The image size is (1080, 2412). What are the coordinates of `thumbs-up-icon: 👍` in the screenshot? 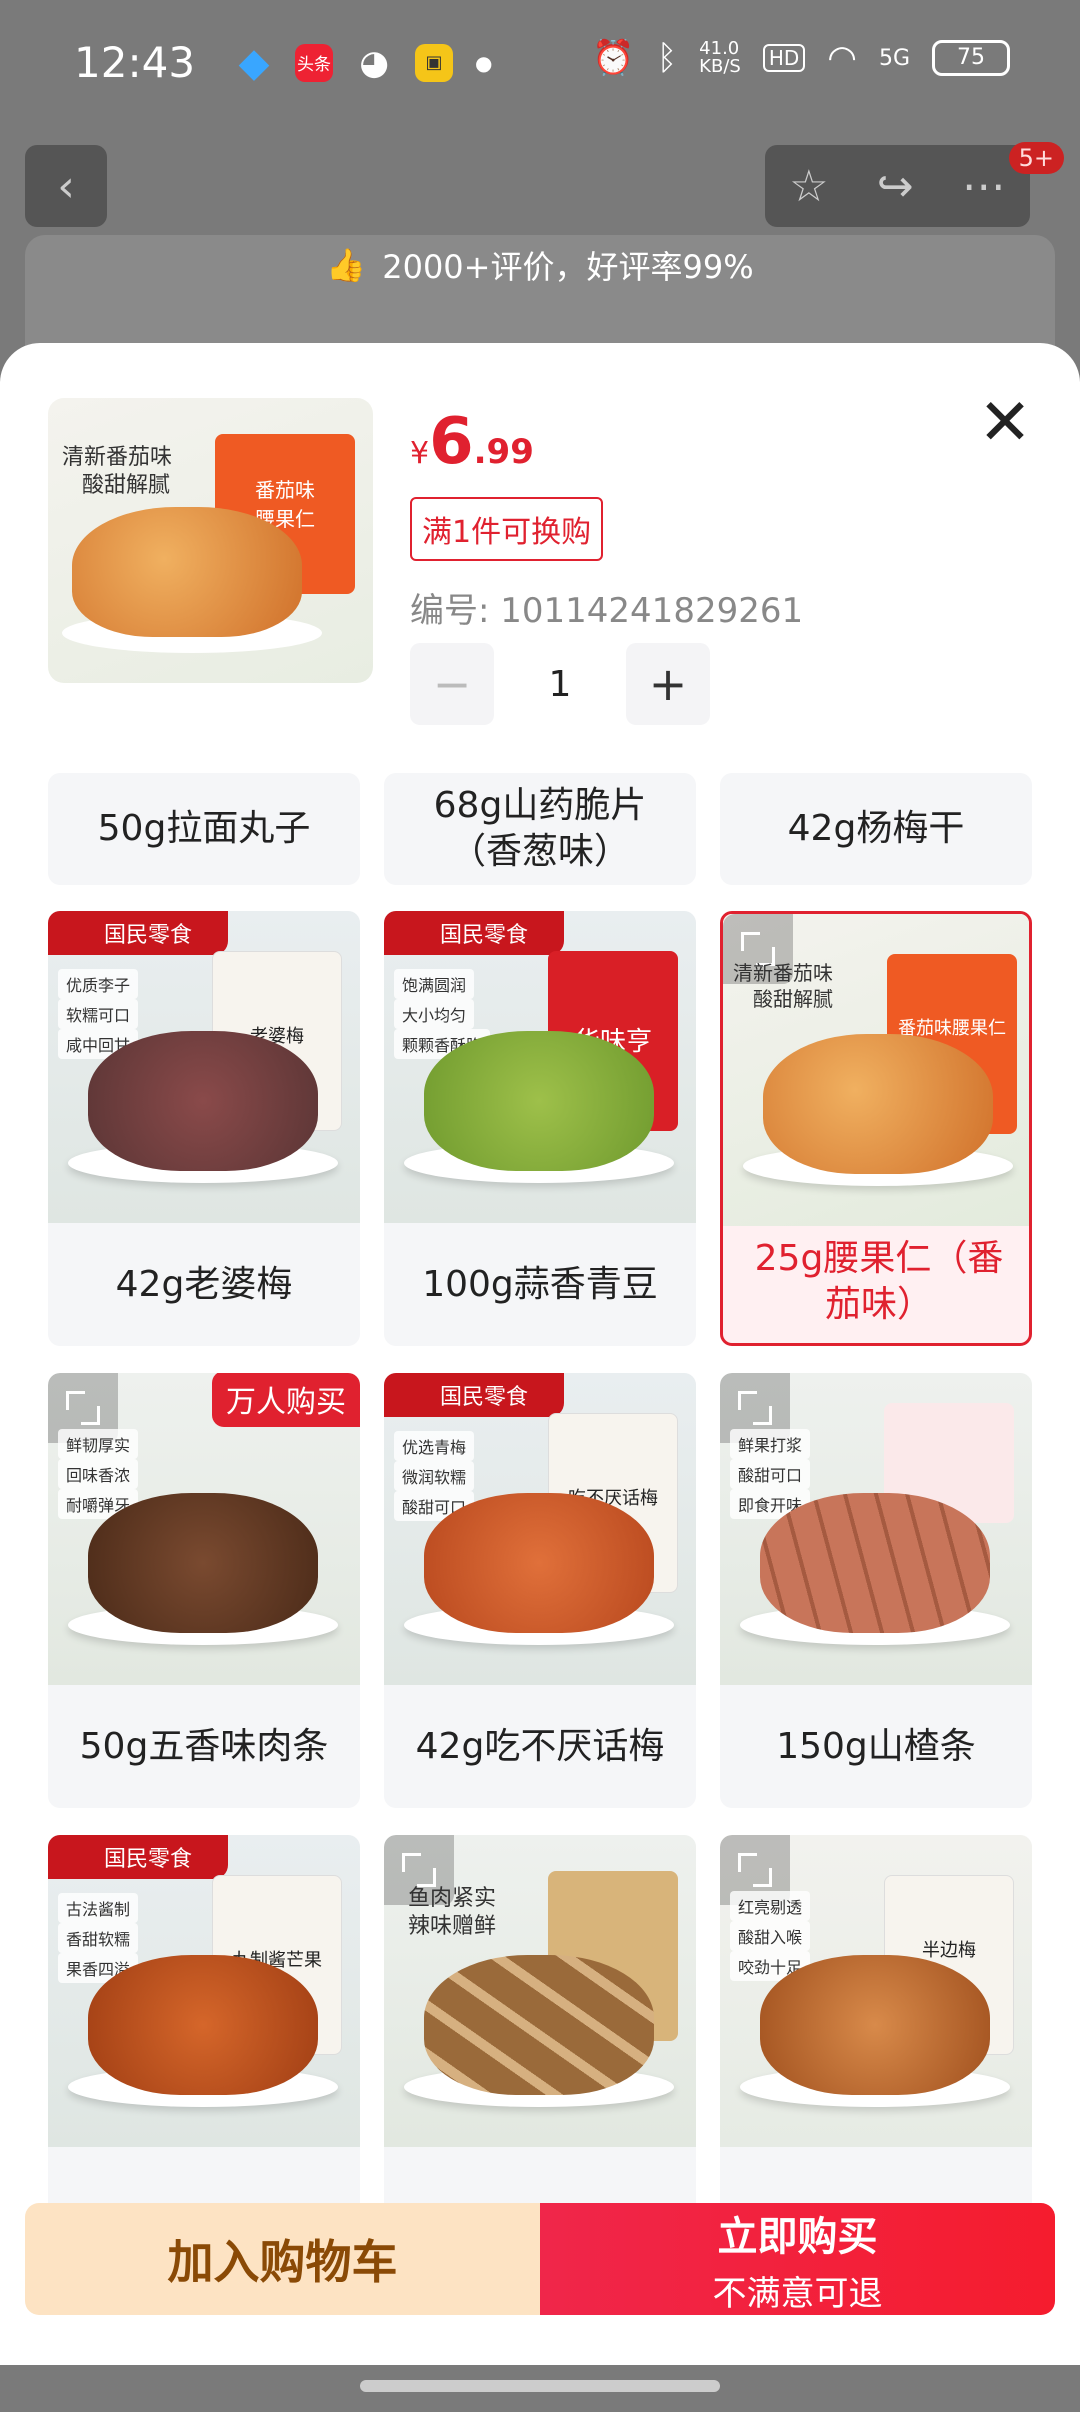 It's located at (346, 265).